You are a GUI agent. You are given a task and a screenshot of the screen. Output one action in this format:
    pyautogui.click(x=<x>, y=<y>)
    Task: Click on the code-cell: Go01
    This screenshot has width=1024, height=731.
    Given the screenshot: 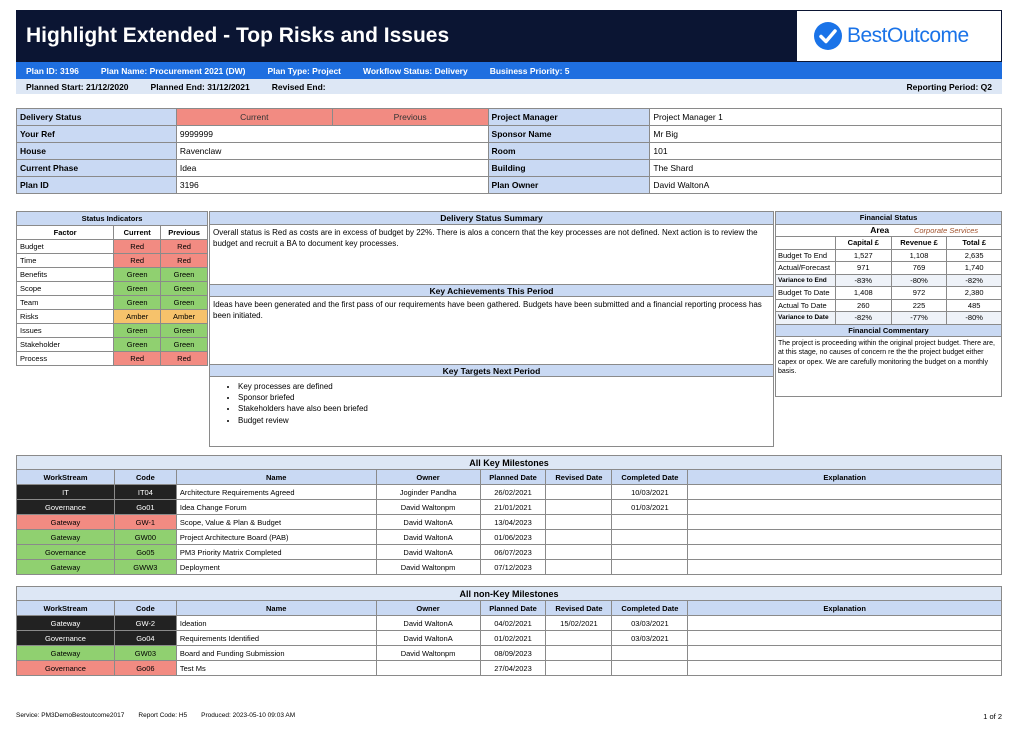 What is the action you would take?
    pyautogui.click(x=145, y=507)
    